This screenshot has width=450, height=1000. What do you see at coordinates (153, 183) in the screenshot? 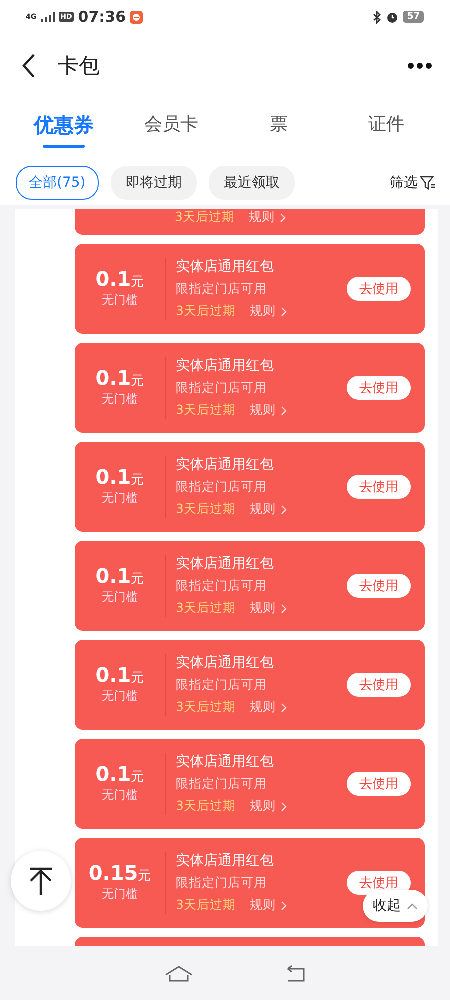
I see `filter-chip: 即将过期` at bounding box center [153, 183].